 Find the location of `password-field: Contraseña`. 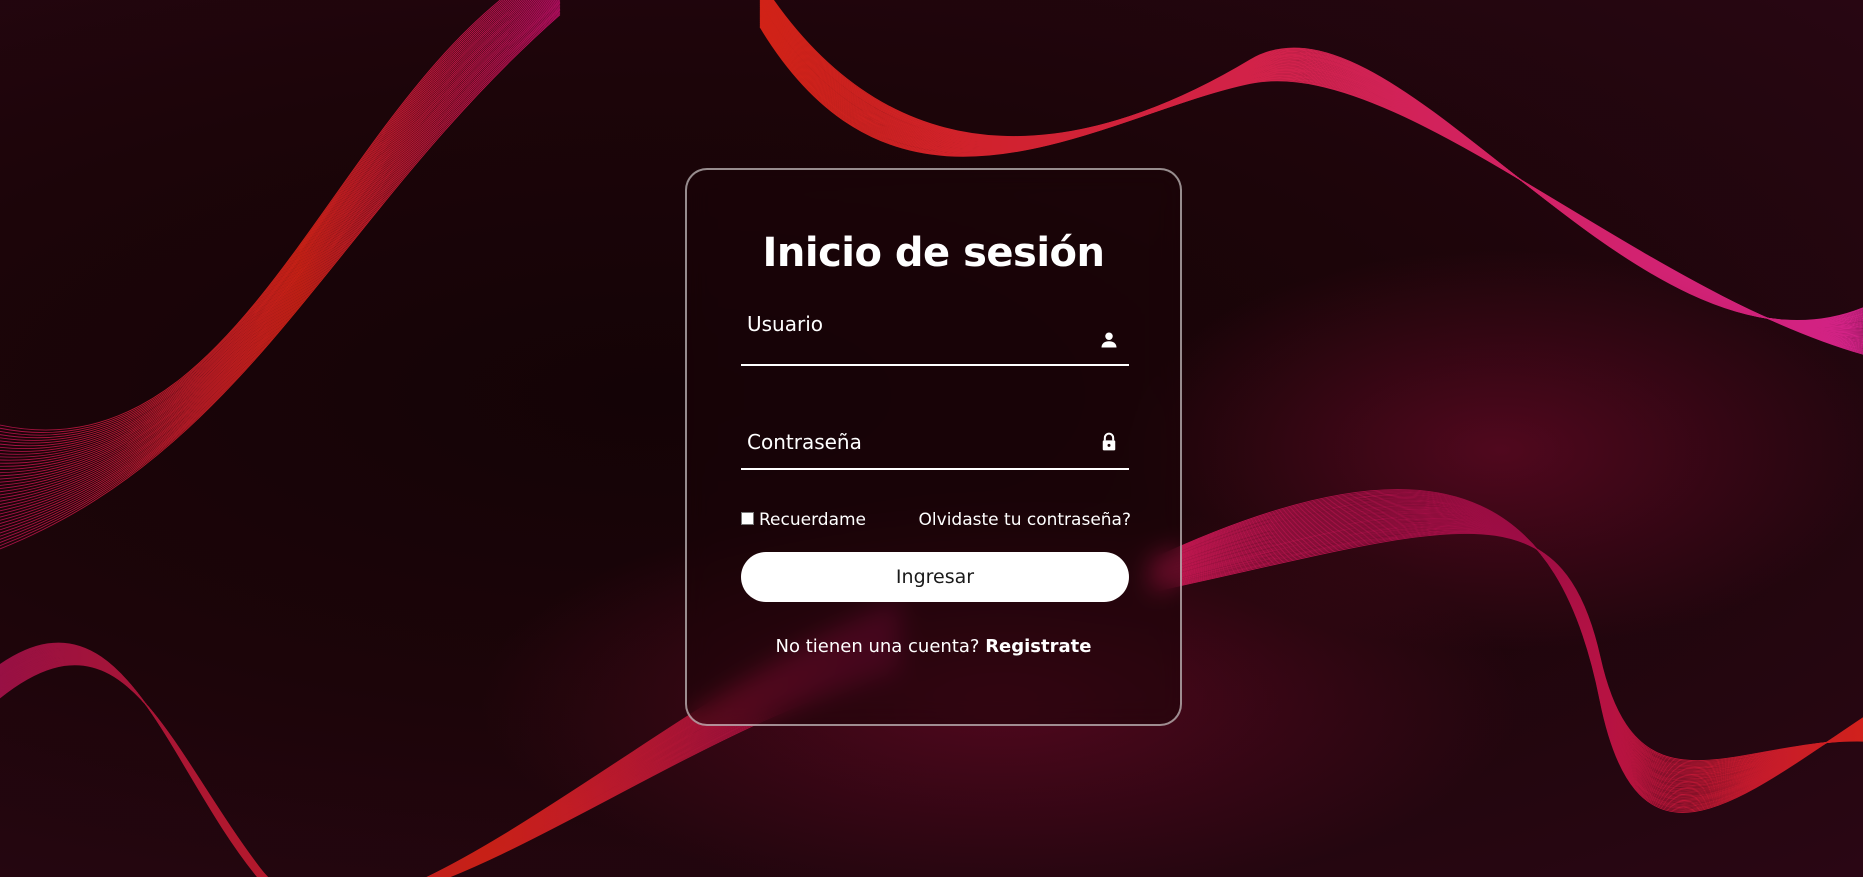

password-field: Contraseña is located at coordinates (935, 443).